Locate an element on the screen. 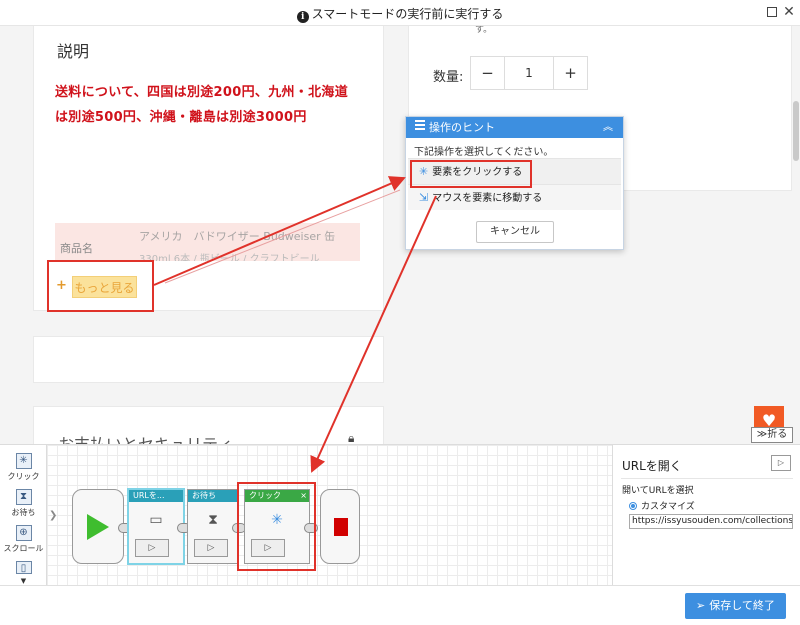 This screenshot has height=625, width=800. info-icon: i is located at coordinates (302, 17).